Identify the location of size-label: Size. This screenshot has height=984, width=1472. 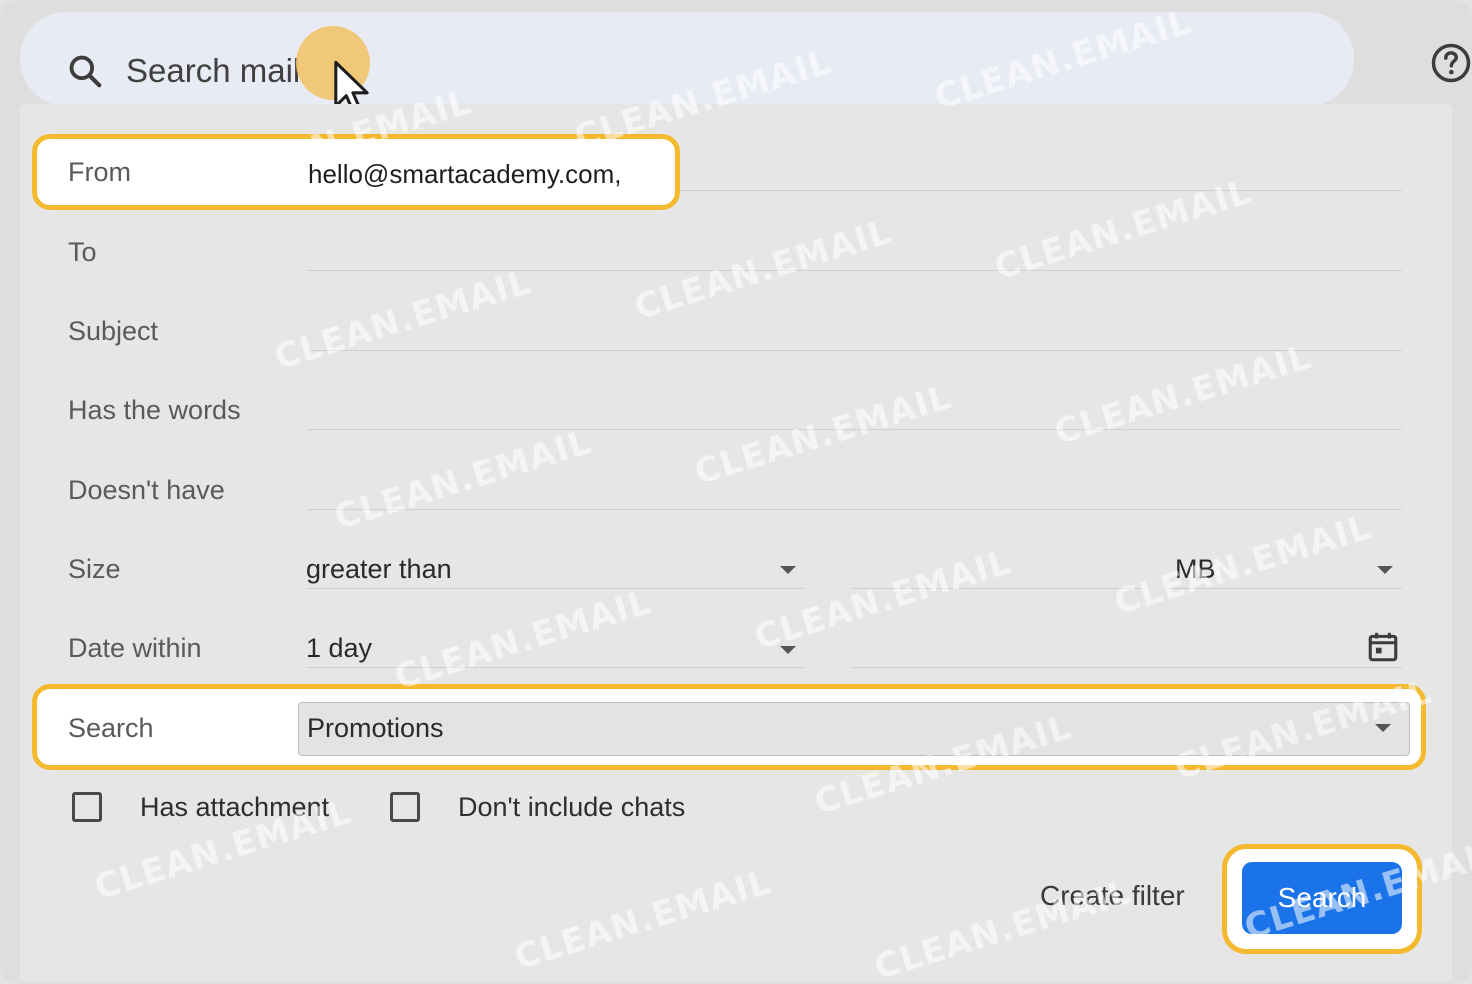
(94, 569).